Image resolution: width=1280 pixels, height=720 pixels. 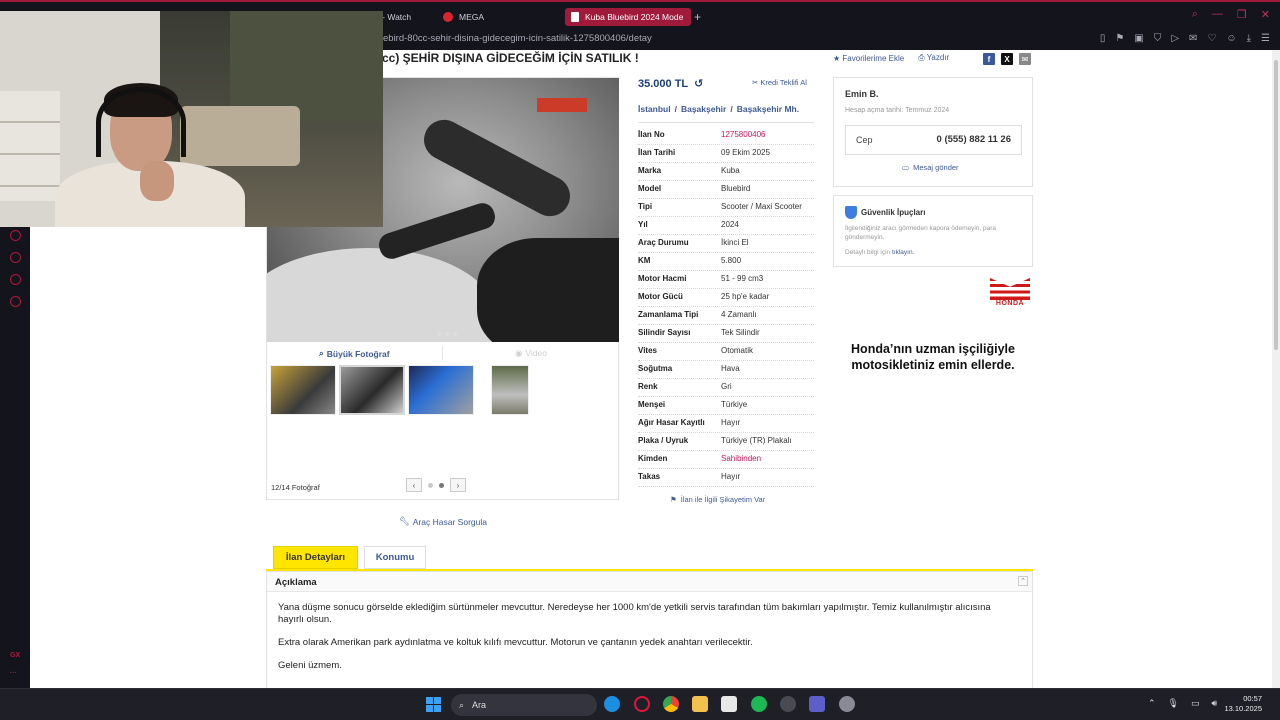 I want to click on damage-query-link: 🔧︎ Araç Hasar Sorgula, so click(x=443, y=521).